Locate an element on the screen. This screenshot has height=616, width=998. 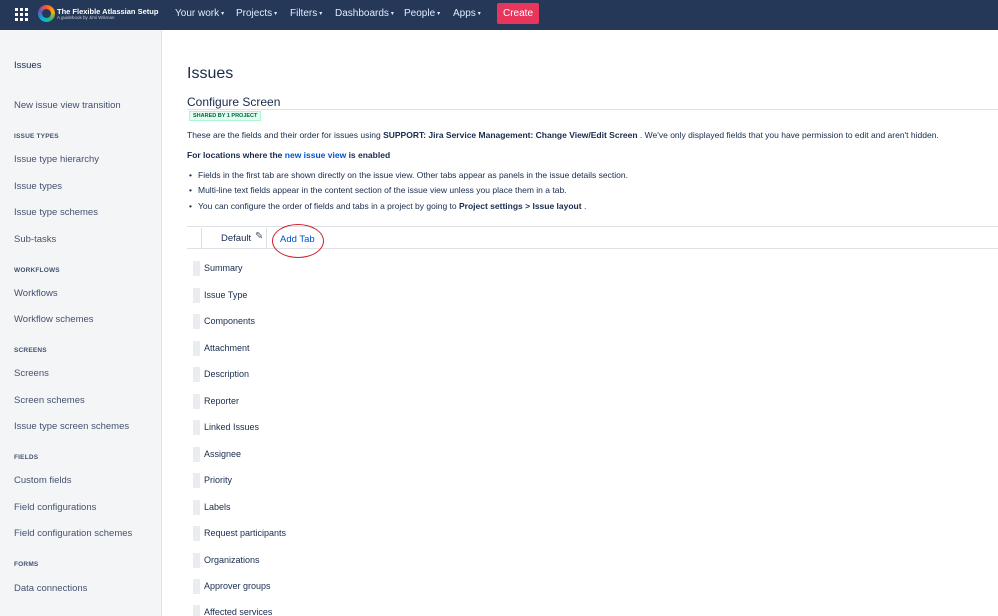
field-label: Components is located at coordinates (230, 321).